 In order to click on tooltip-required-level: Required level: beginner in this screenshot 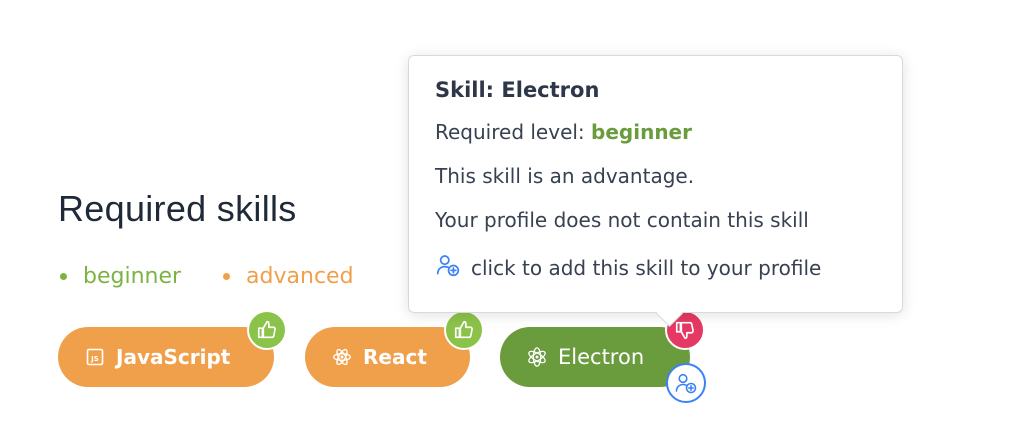, I will do `click(655, 132)`.